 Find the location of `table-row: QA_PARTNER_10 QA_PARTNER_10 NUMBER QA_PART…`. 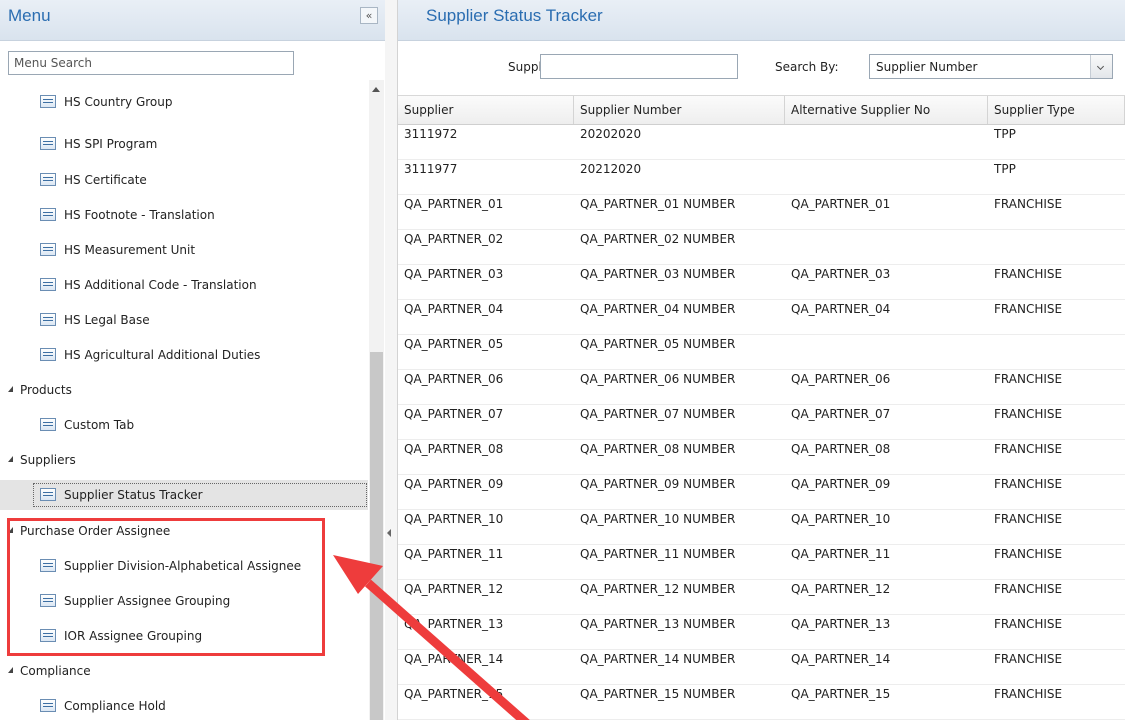

table-row: QA_PARTNER_10 QA_PARTNER_10 NUMBER QA_PART… is located at coordinates (761, 527).